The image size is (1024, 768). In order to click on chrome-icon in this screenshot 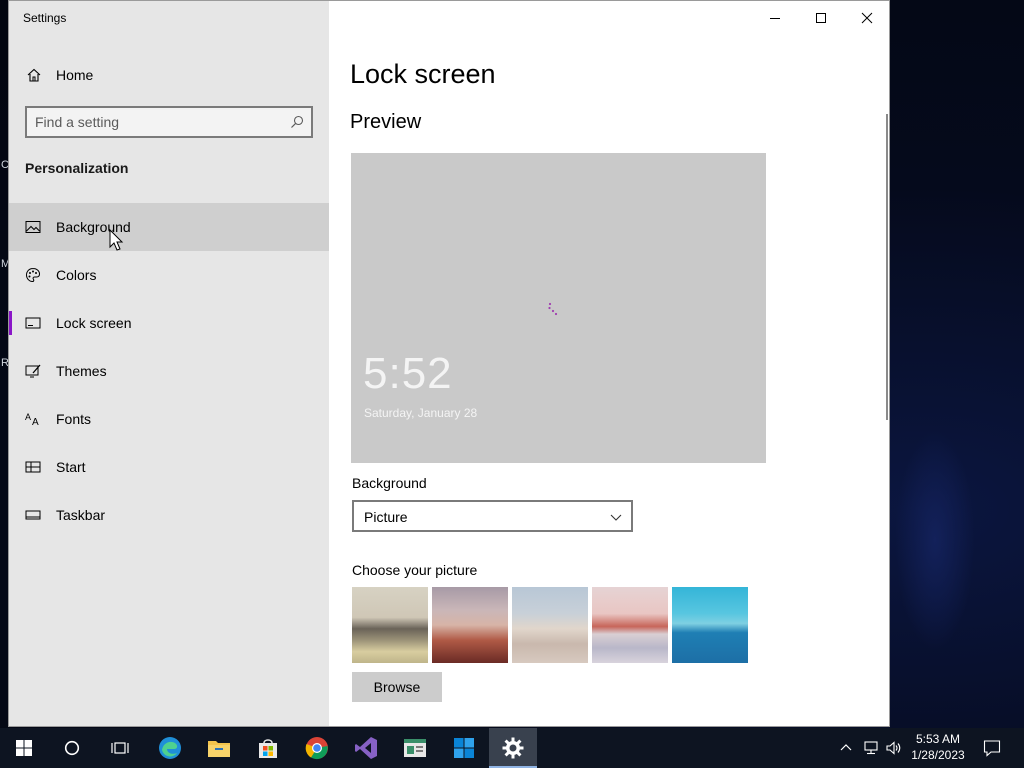, I will do `click(316, 748)`.